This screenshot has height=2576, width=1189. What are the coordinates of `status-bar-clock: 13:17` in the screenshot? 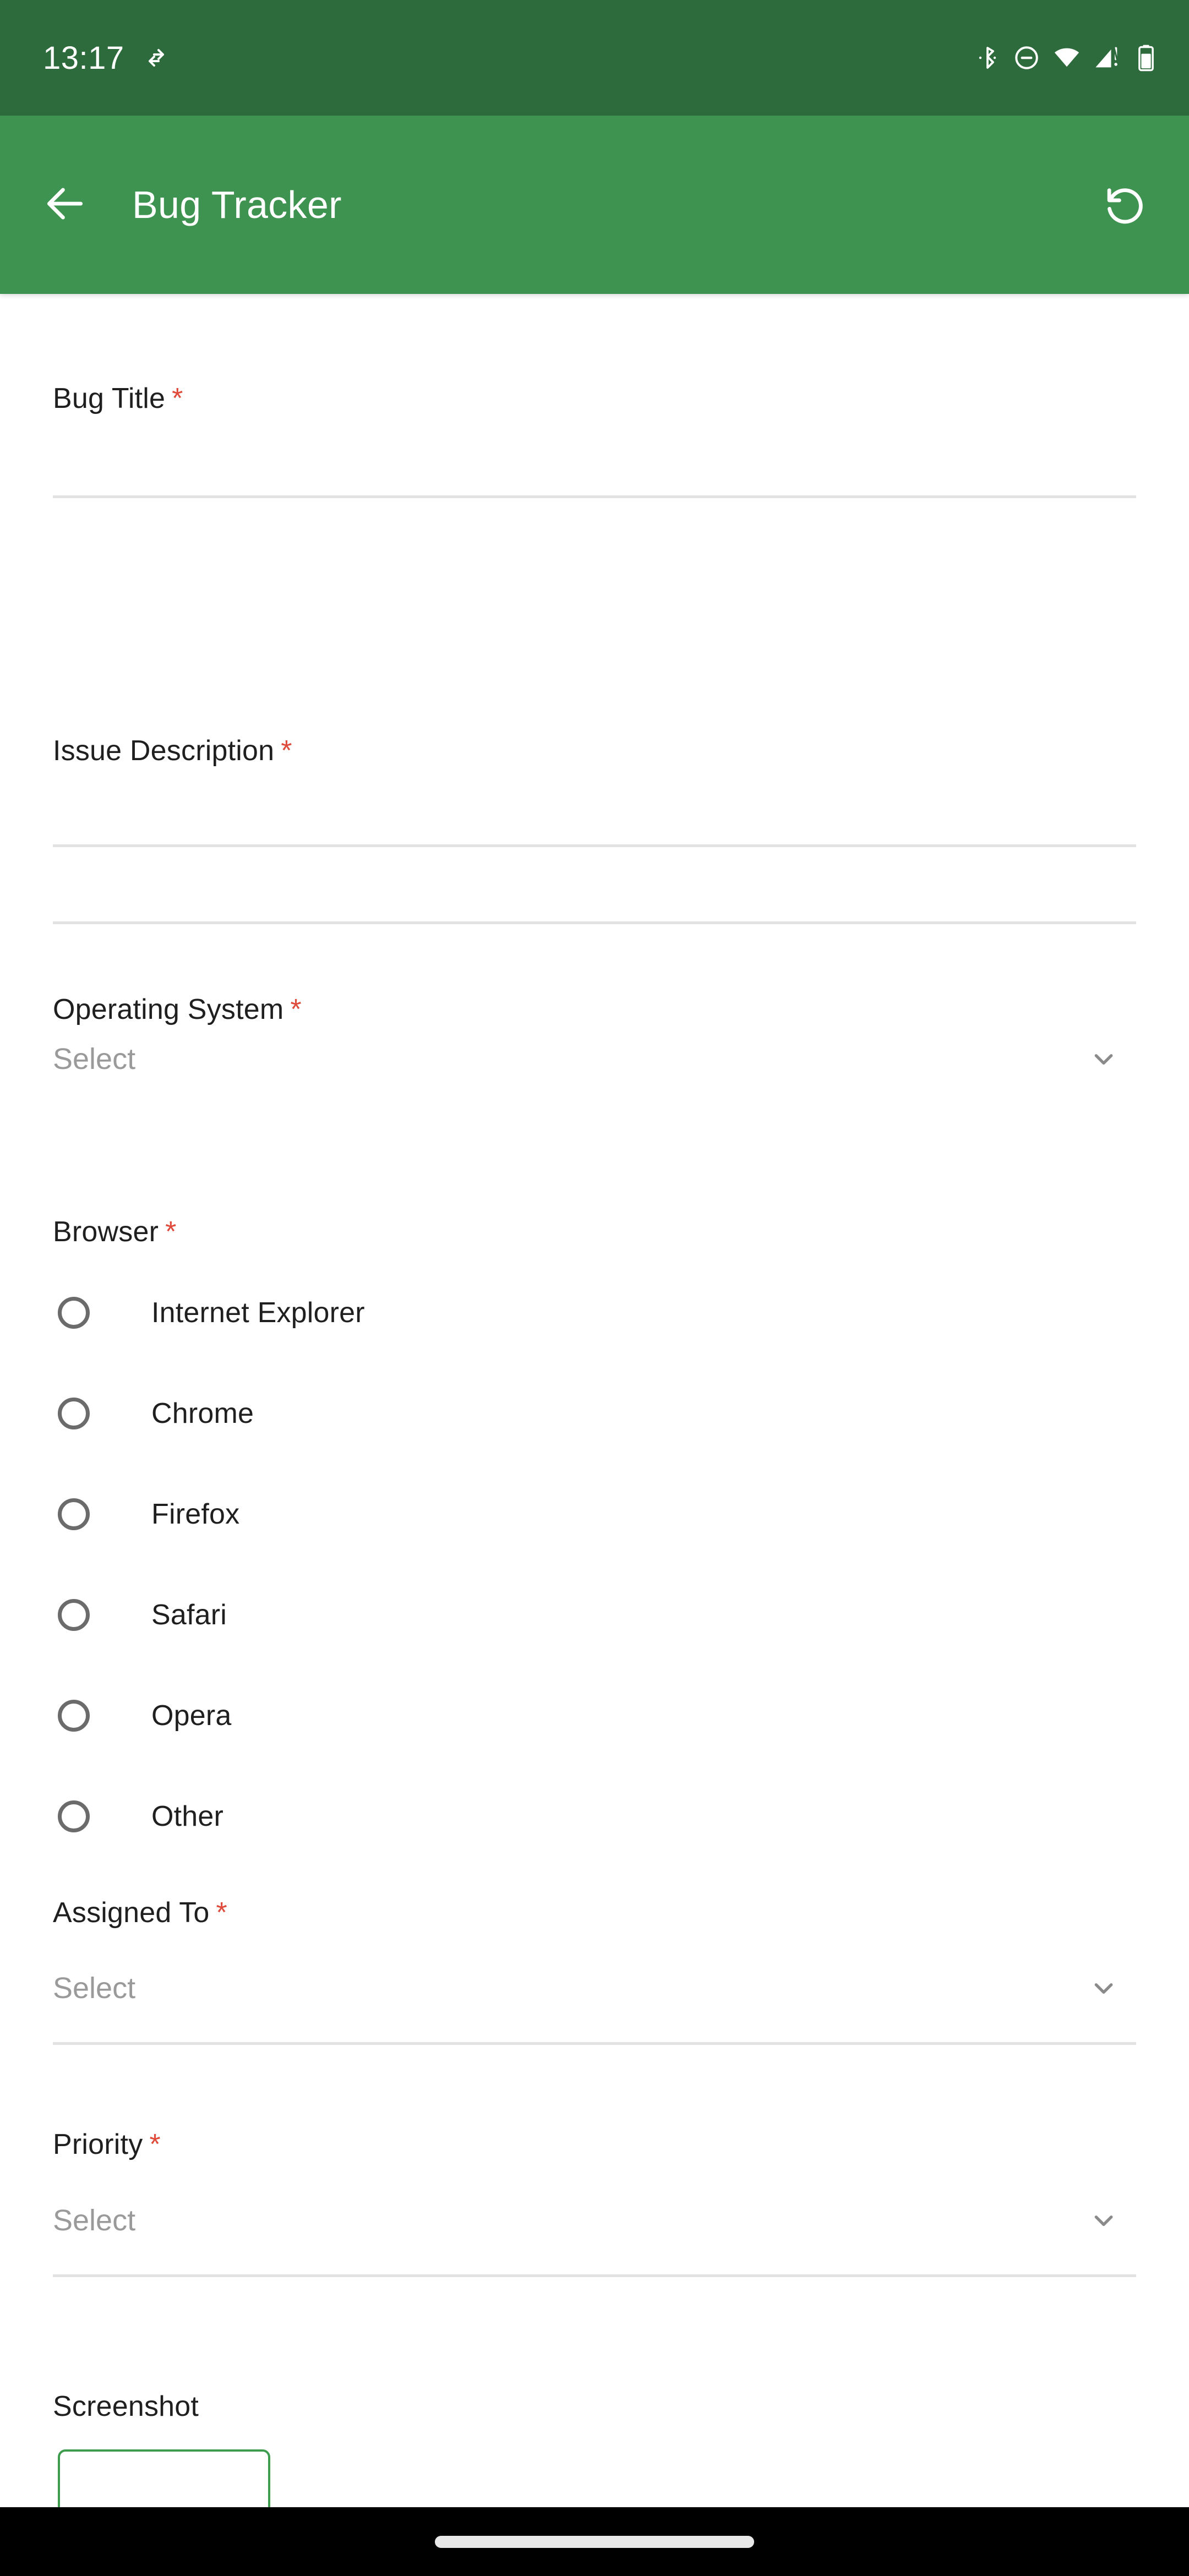 It's located at (83, 58).